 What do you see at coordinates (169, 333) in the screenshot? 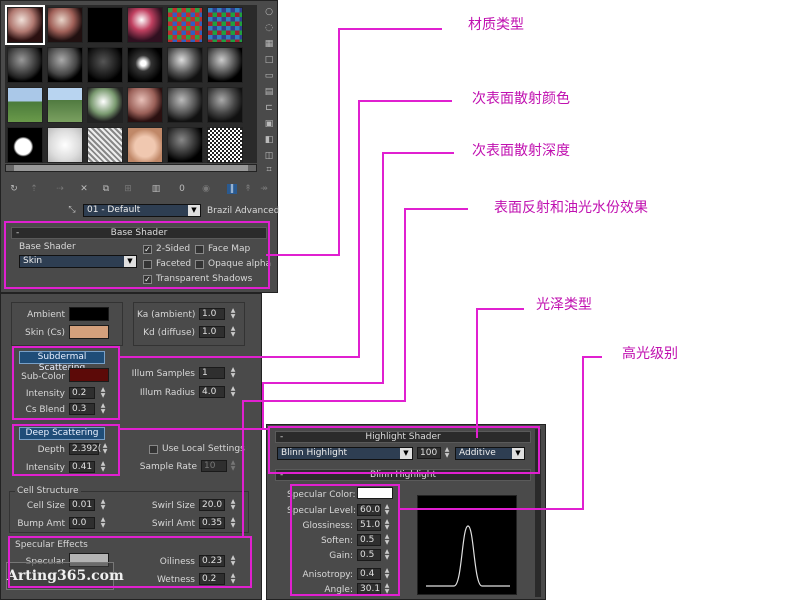
I see `kd-label: Kd (diffuse)` at bounding box center [169, 333].